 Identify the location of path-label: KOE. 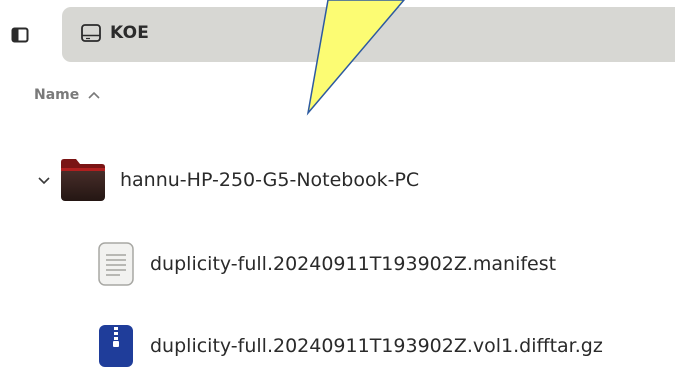
(130, 33).